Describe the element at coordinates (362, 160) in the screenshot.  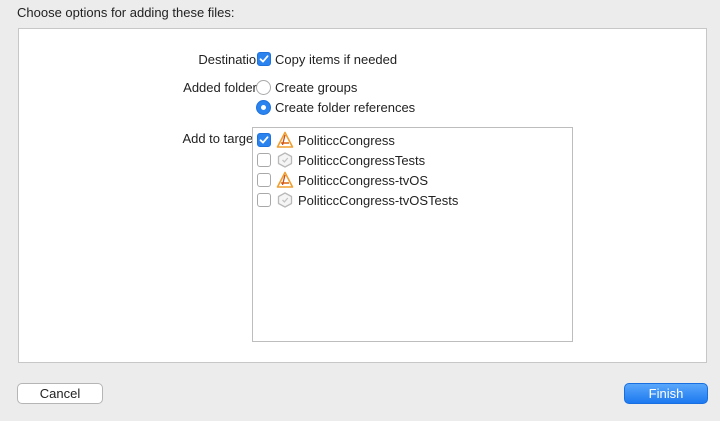
I see `target-name: PoliticcCongressTests` at that location.